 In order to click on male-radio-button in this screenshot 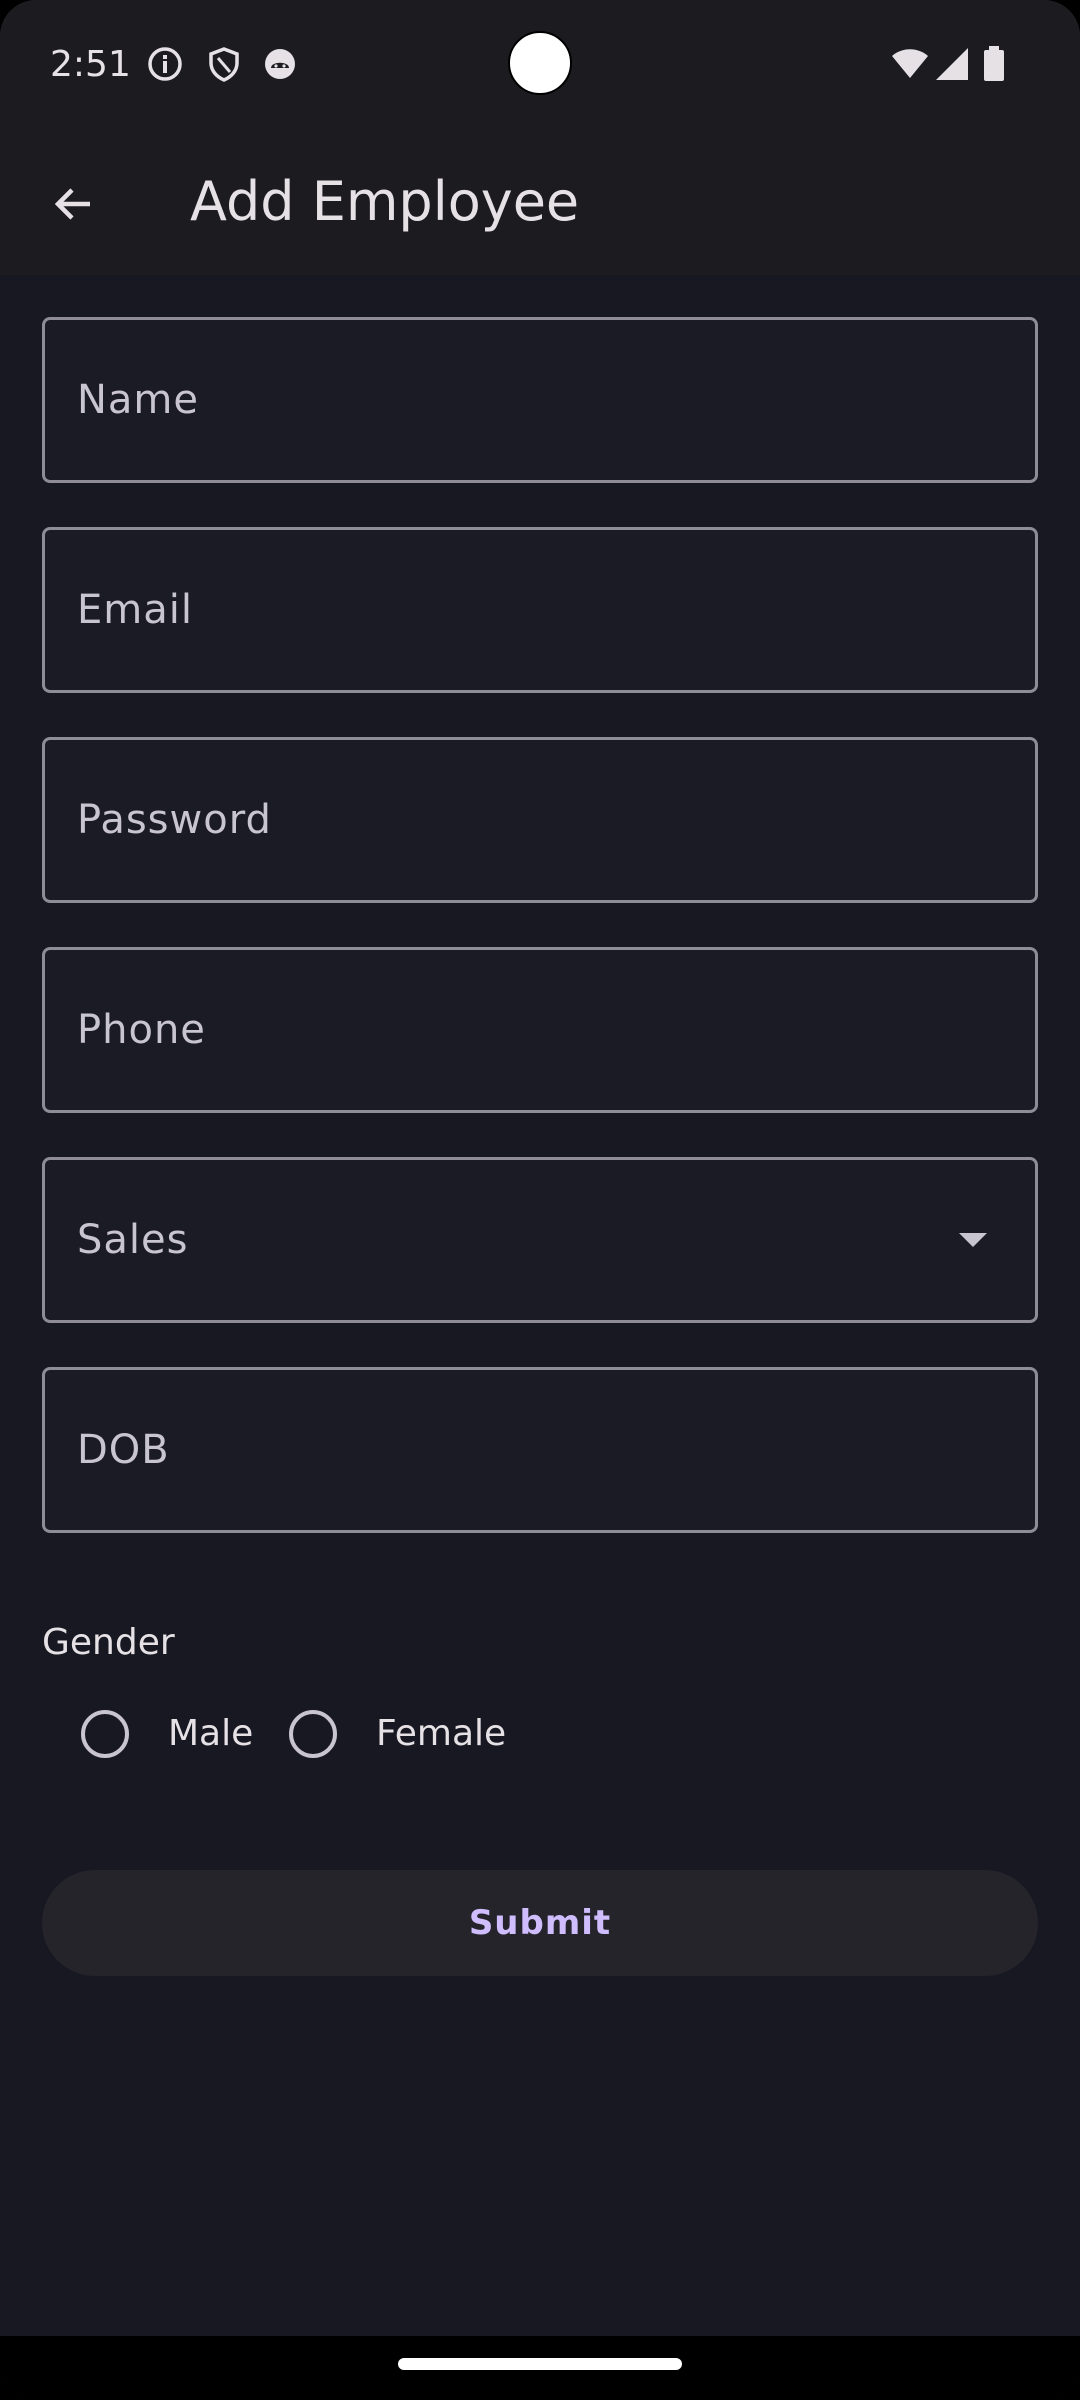, I will do `click(105, 1734)`.